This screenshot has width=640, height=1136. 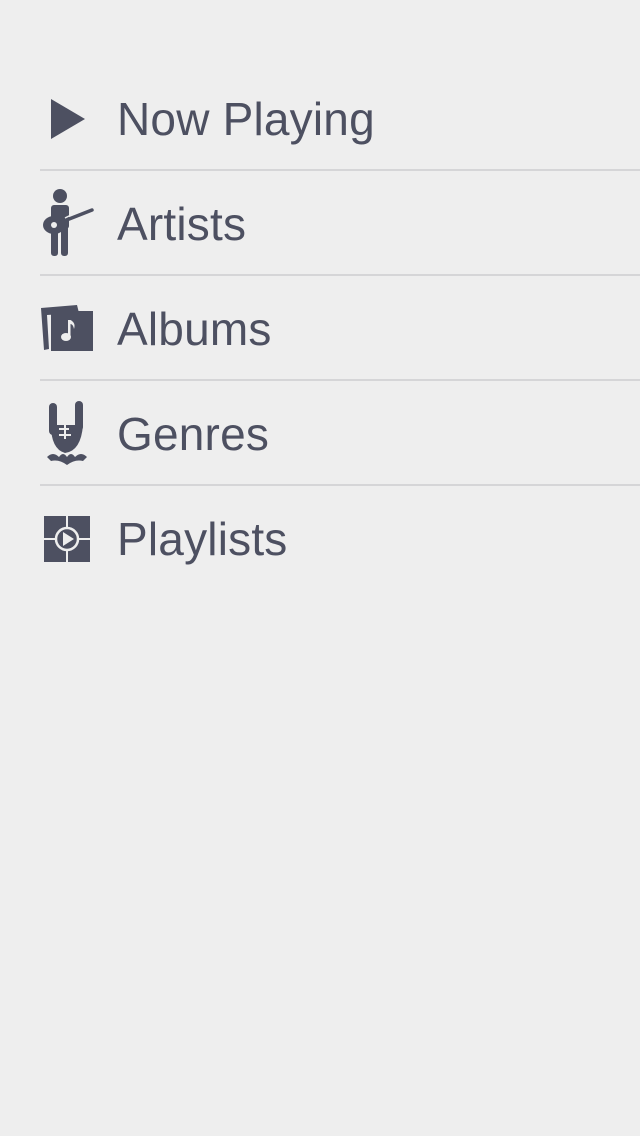 I want to click on menu-item-label: Genres, so click(x=193, y=433).